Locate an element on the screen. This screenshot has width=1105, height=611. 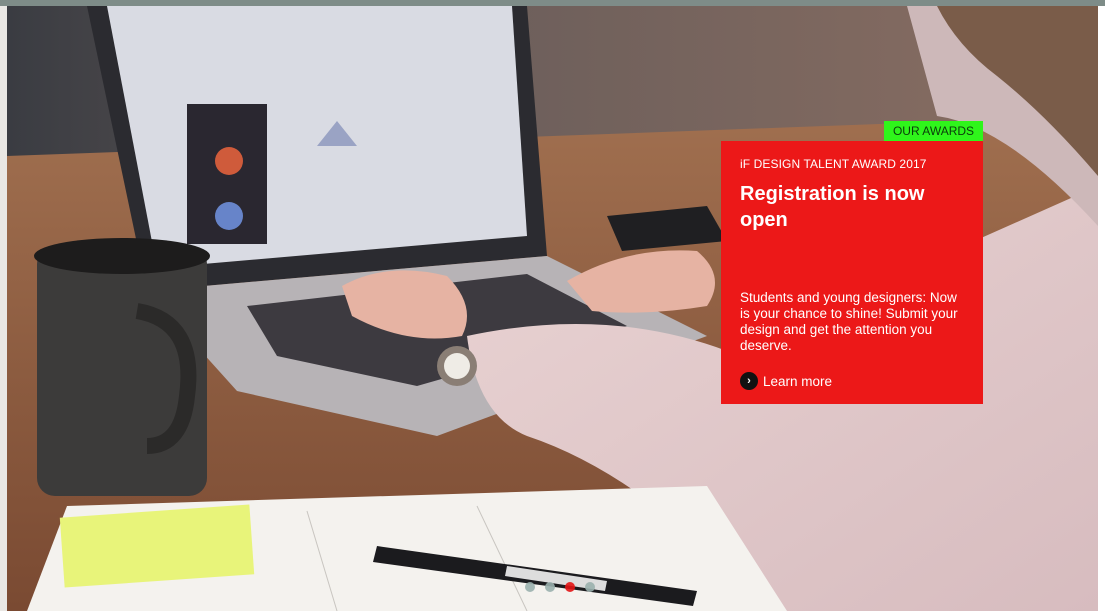
our-awards-tag: OUR AWARDS is located at coordinates (933, 131).